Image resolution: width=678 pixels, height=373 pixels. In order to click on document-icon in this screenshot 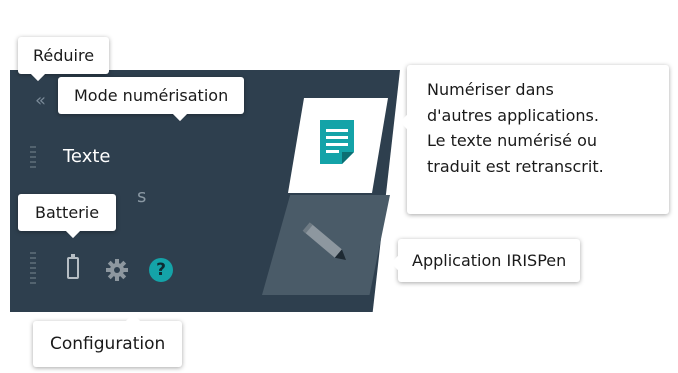, I will do `click(337, 142)`.